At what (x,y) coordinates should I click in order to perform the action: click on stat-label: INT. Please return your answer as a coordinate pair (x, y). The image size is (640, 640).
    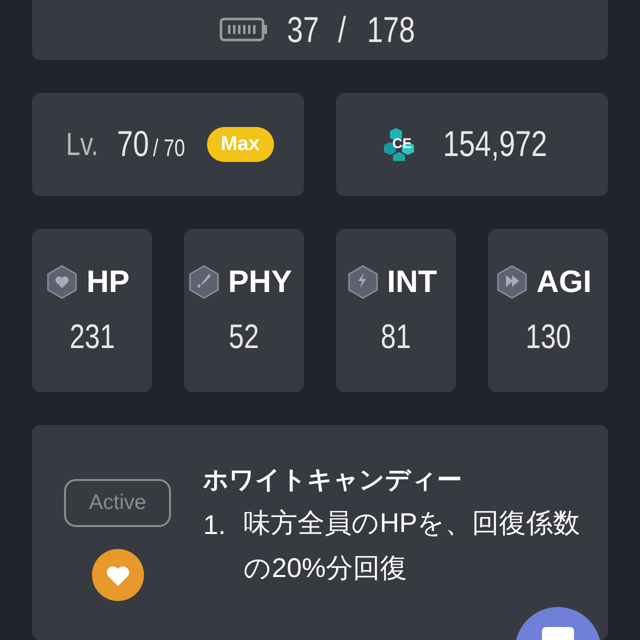
    Looking at the image, I should click on (412, 282).